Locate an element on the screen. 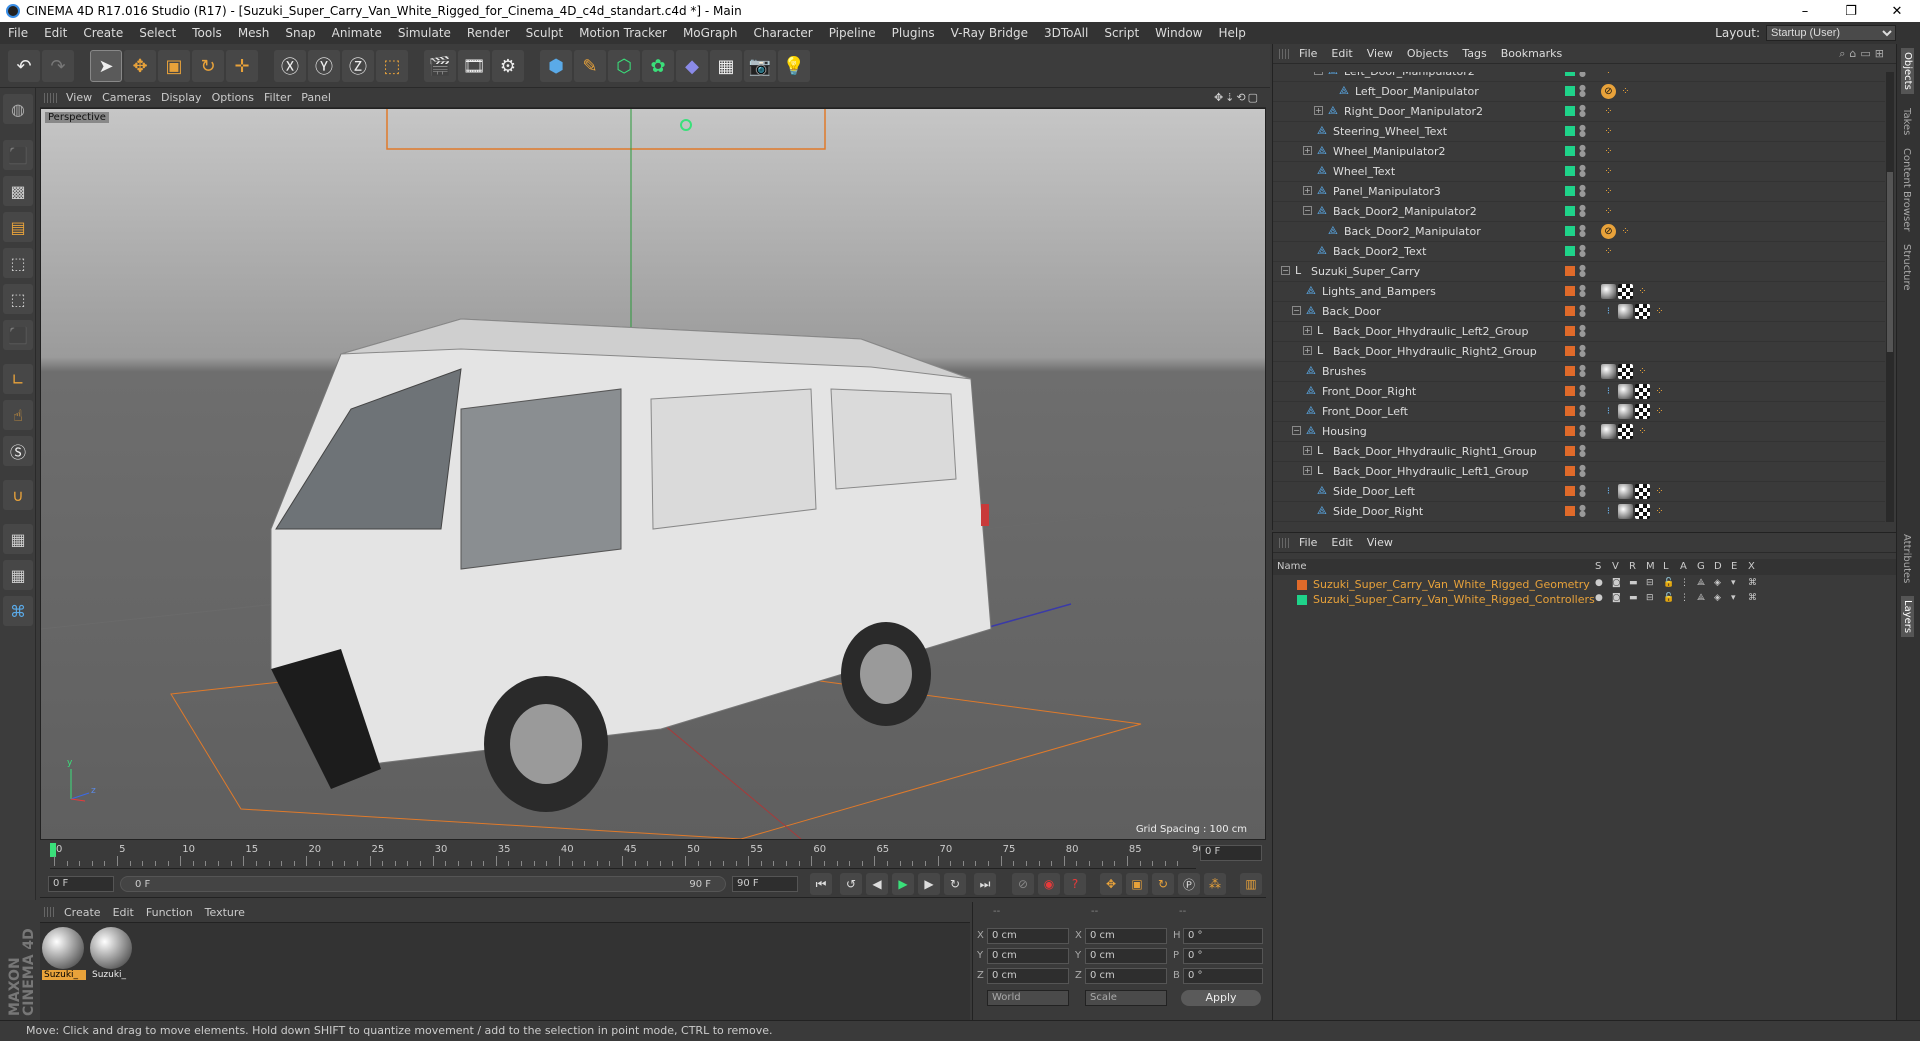 This screenshot has height=1041, width=1920. object-name: Wheel_Manipulator2 is located at coordinates (1389, 151).